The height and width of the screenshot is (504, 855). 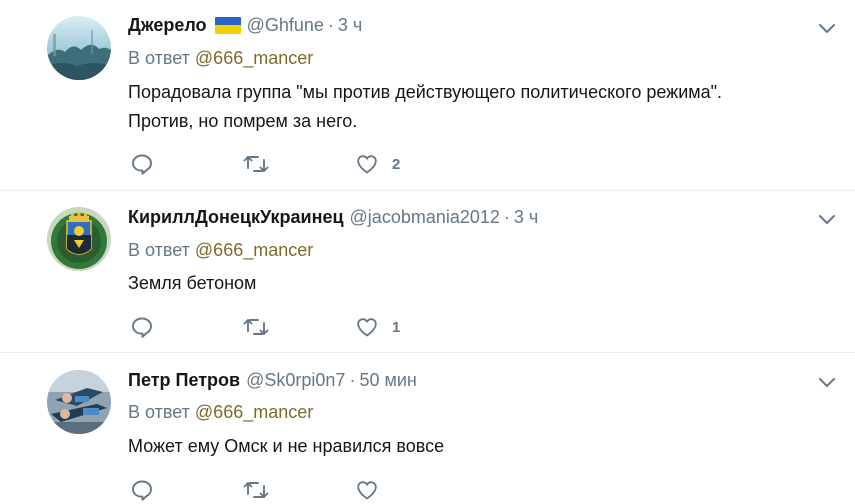 I want to click on like-count: 1, so click(x=396, y=327).